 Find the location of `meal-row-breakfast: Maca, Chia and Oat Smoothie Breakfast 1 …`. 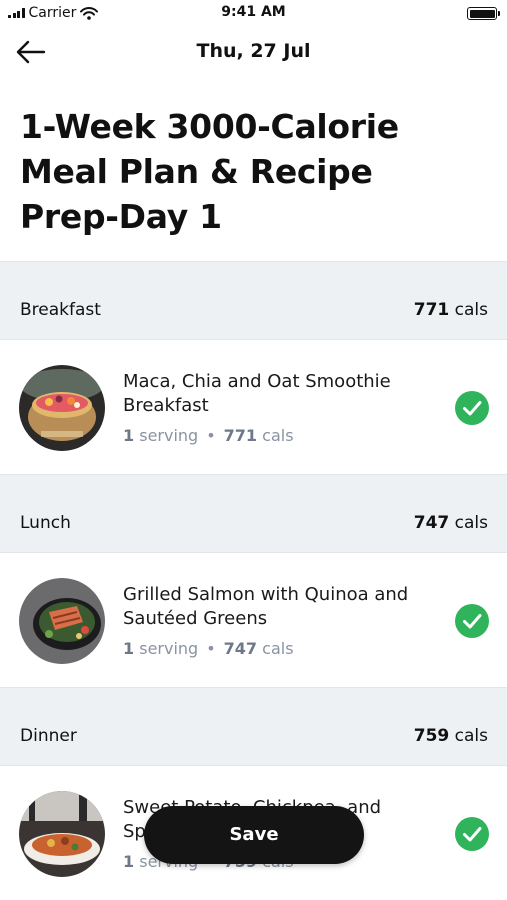

meal-row-breakfast: Maca, Chia and Oat Smoothie Breakfast 1 … is located at coordinates (253, 407).